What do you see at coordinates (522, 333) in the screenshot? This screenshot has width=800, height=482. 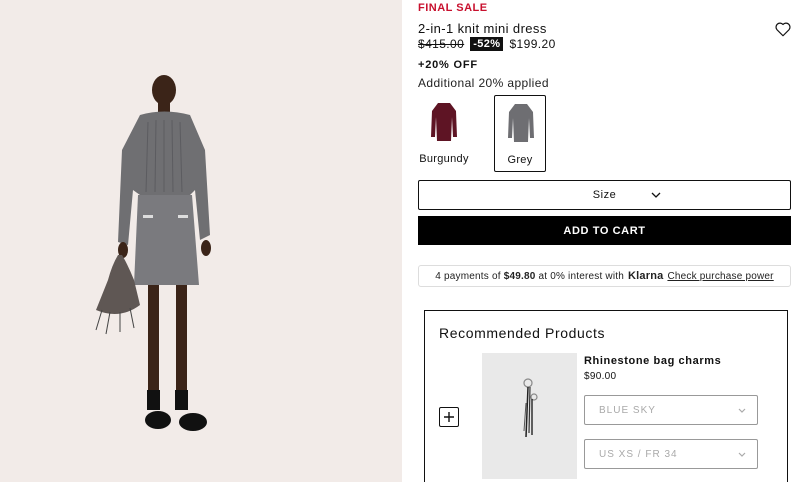 I see `recommended-heading: Recommended Products` at bounding box center [522, 333].